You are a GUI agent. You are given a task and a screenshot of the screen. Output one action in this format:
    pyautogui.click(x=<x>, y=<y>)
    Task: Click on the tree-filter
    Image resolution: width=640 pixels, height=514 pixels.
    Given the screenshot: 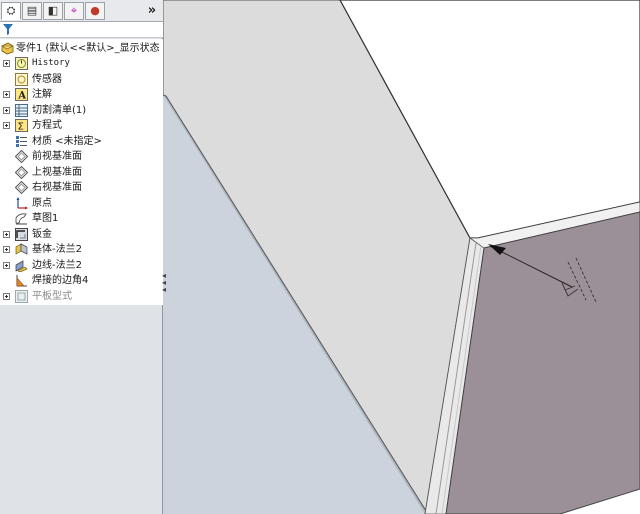 What is the action you would take?
    pyautogui.click(x=81, y=30)
    